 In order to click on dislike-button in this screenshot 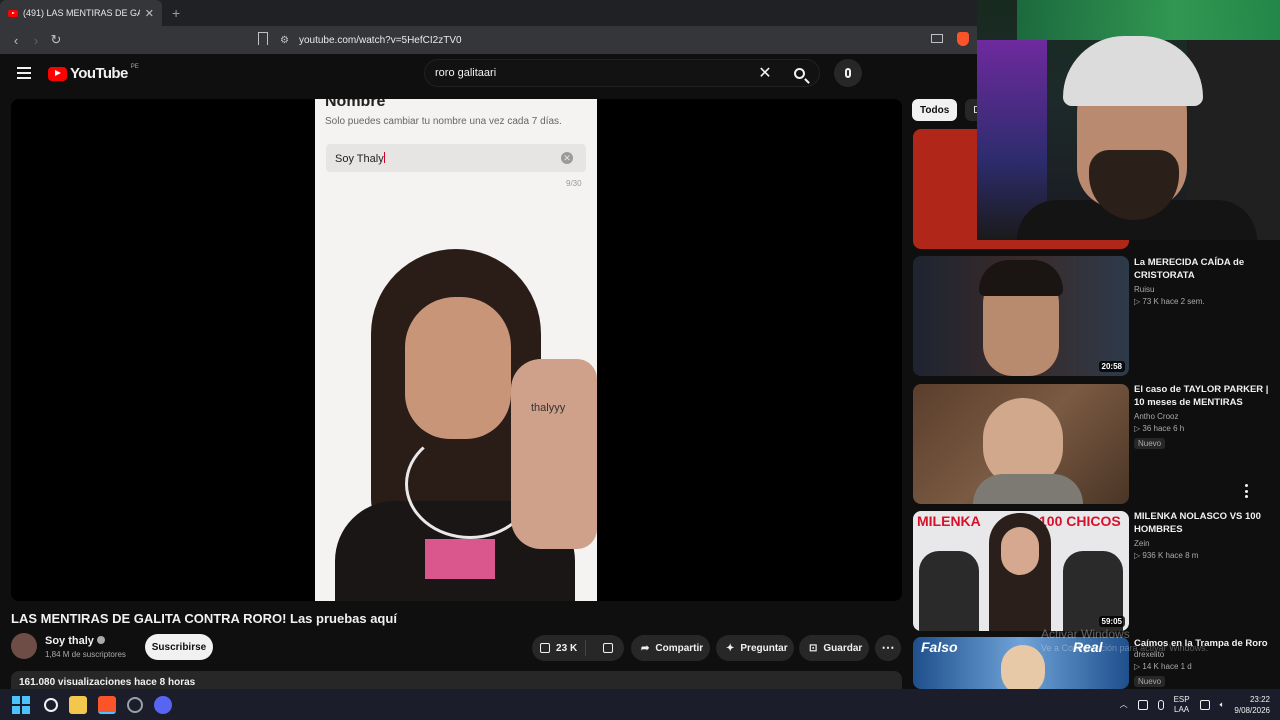, I will do `click(608, 648)`.